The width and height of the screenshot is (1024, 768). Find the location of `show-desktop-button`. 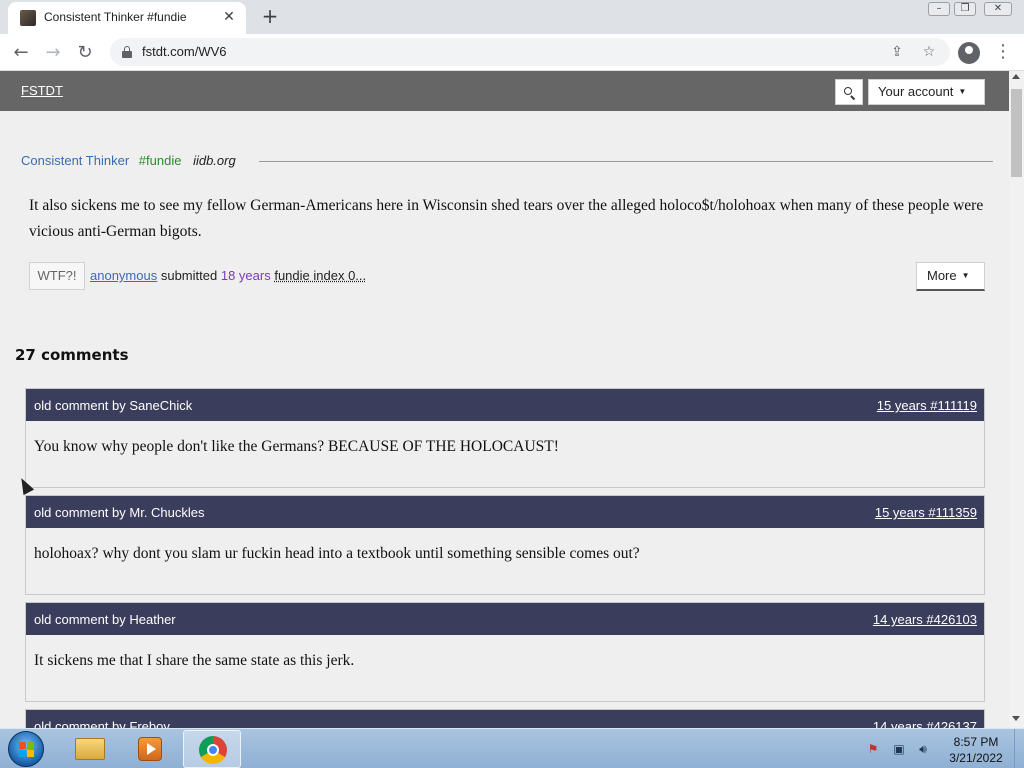

show-desktop-button is located at coordinates (1019, 748).